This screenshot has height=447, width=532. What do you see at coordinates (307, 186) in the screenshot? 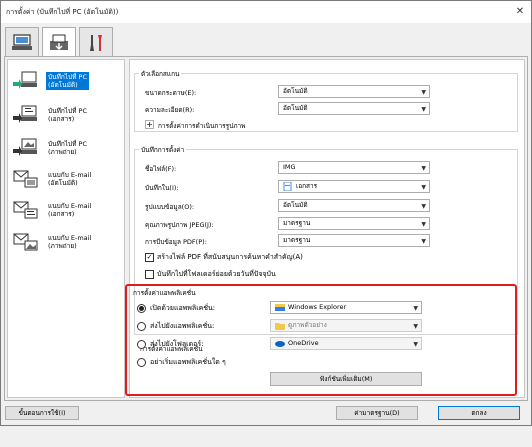
I see `save-in-value: เอกสาร` at bounding box center [307, 186].